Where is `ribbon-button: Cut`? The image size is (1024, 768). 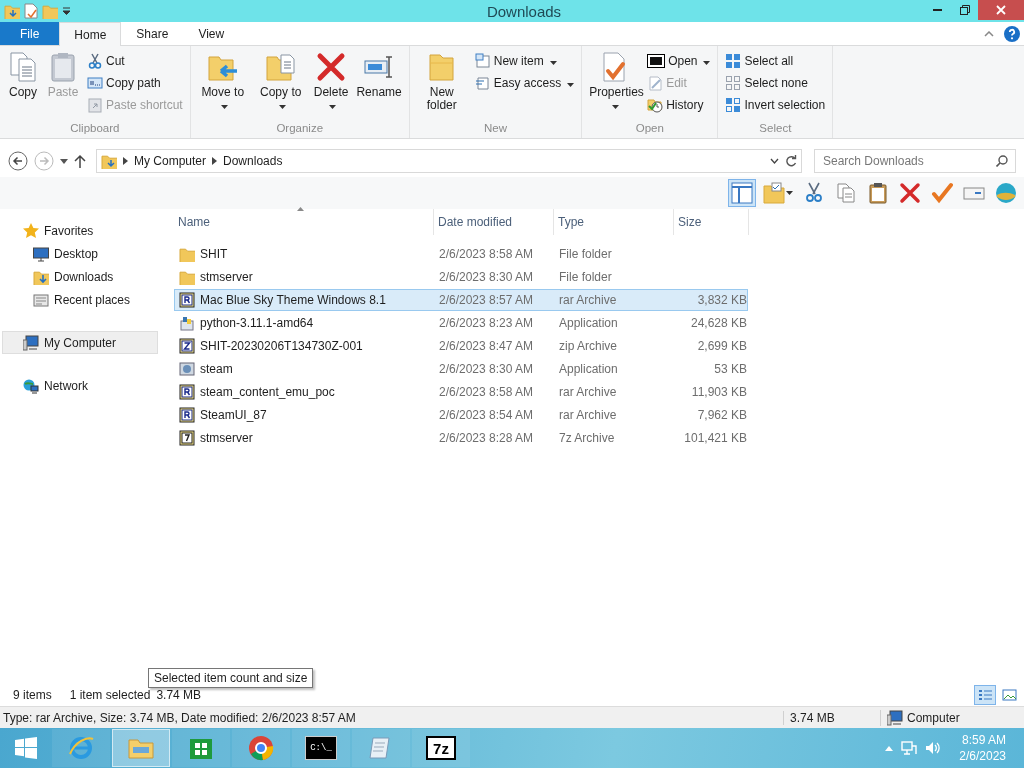 ribbon-button: Cut is located at coordinates (135, 61).